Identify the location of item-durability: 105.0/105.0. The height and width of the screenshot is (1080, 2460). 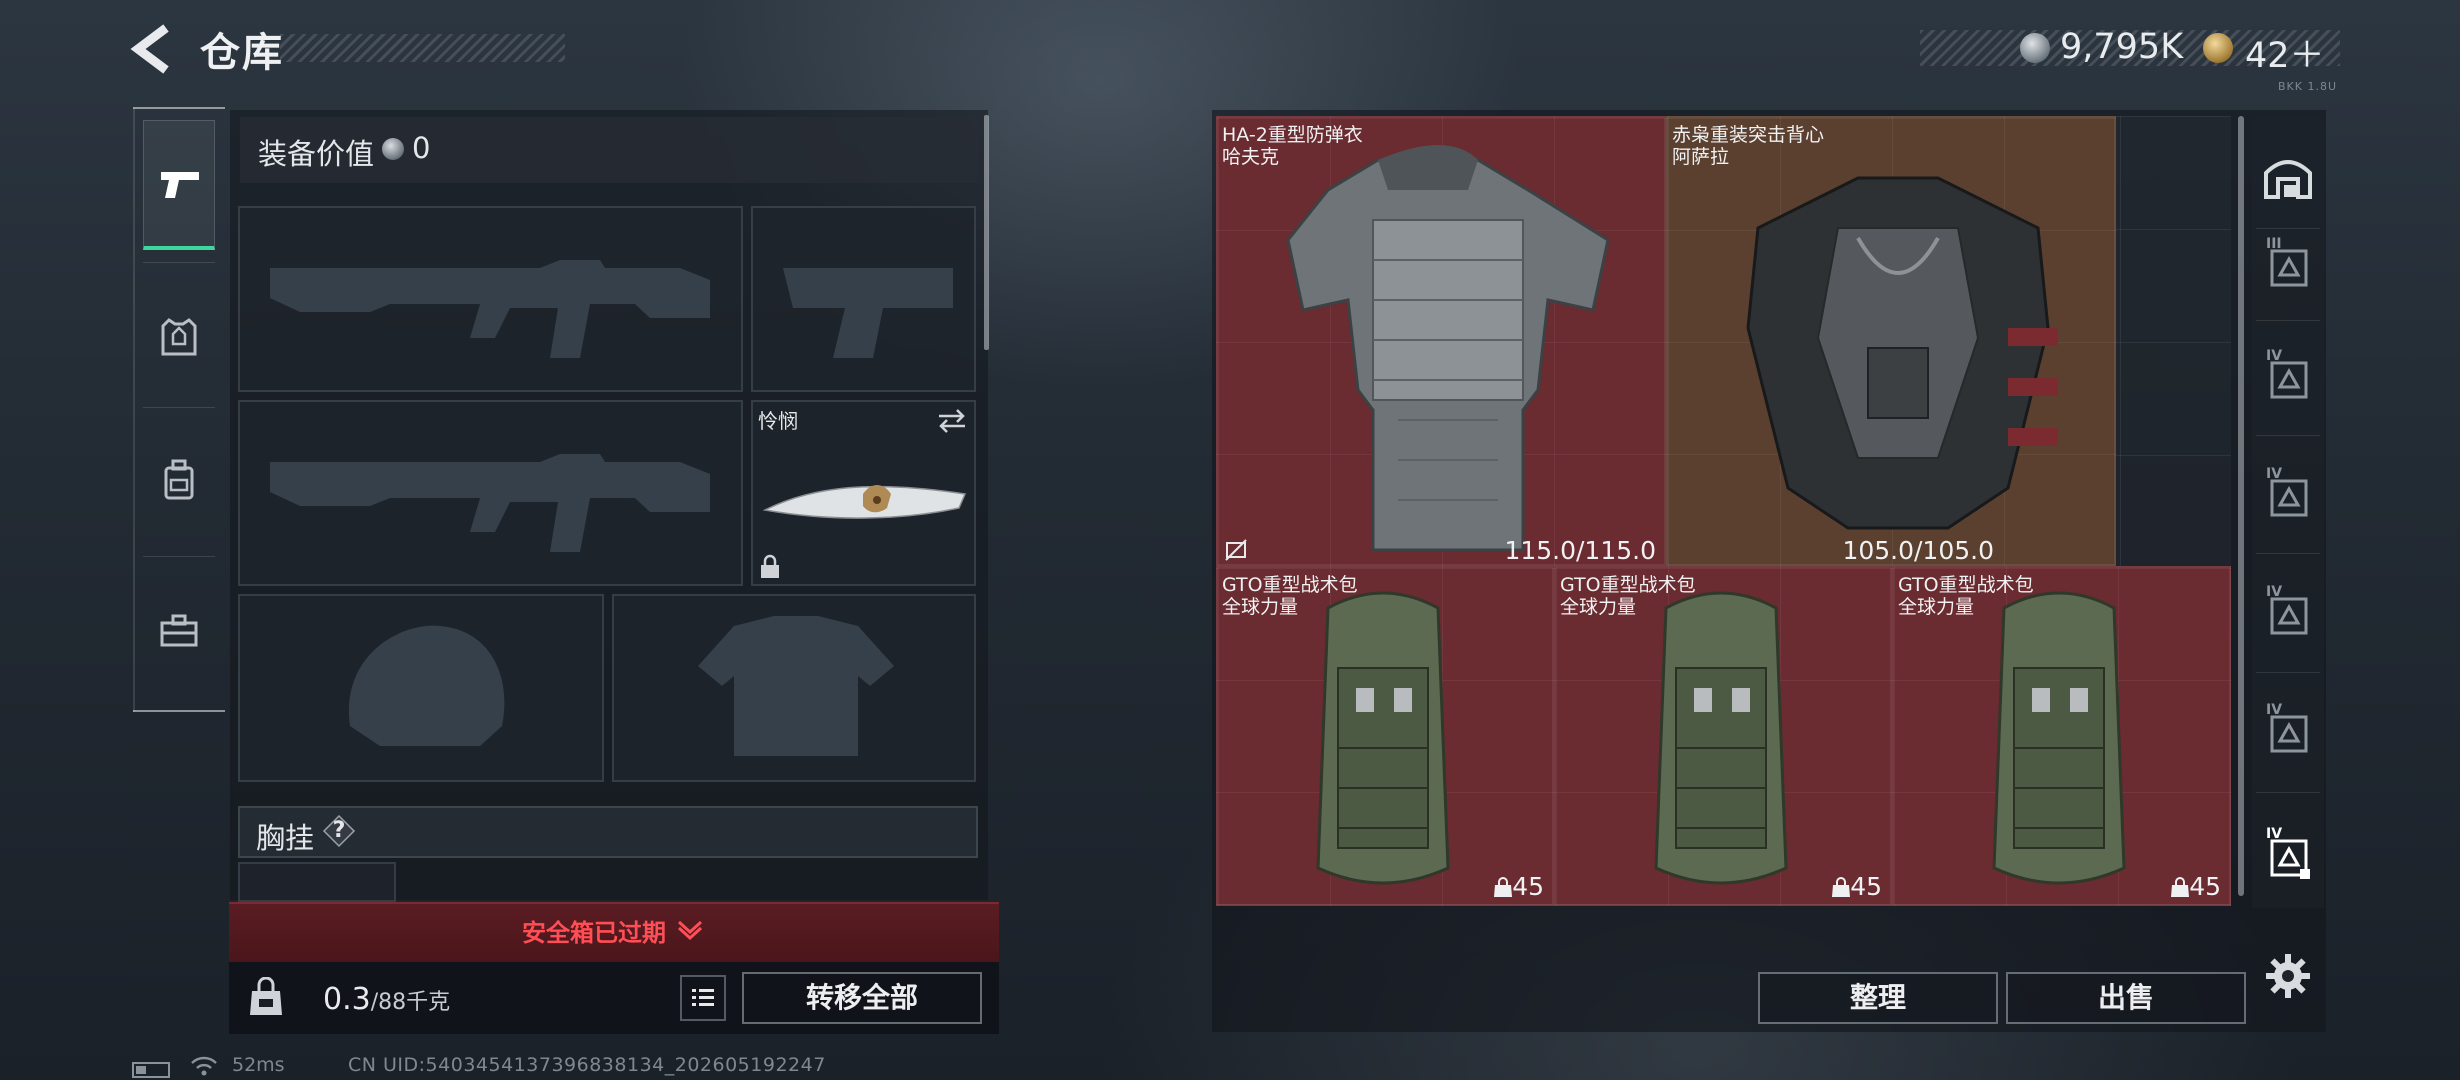
(1918, 550).